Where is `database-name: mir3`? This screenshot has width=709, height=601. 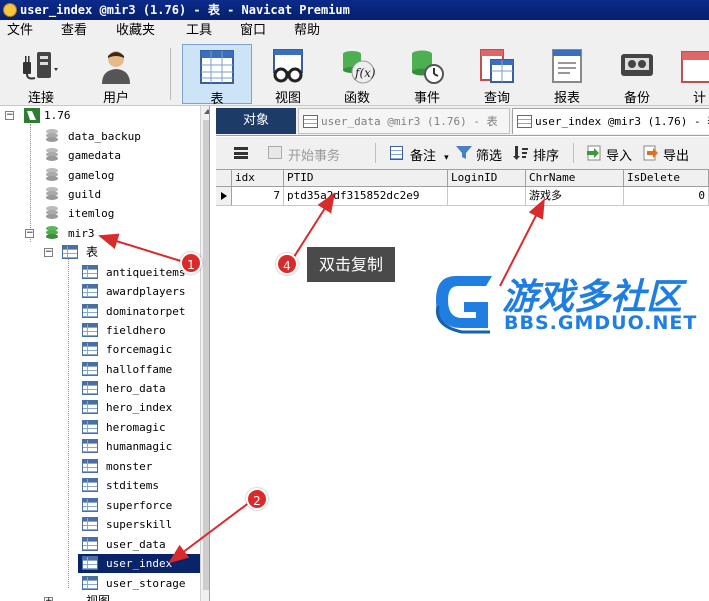
database-name: mir3 is located at coordinates (81, 233).